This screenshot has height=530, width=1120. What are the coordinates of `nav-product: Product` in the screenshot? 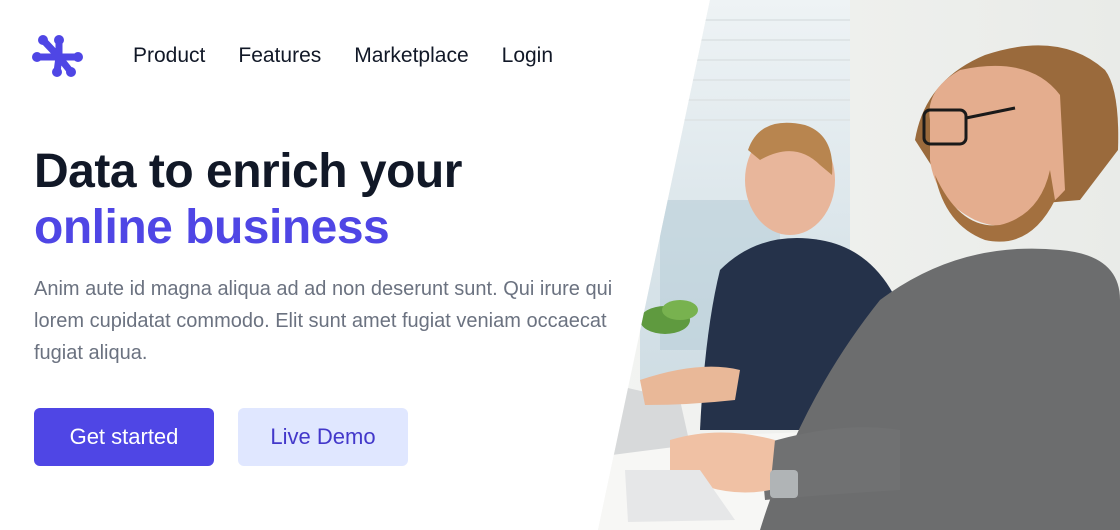 It's located at (169, 56).